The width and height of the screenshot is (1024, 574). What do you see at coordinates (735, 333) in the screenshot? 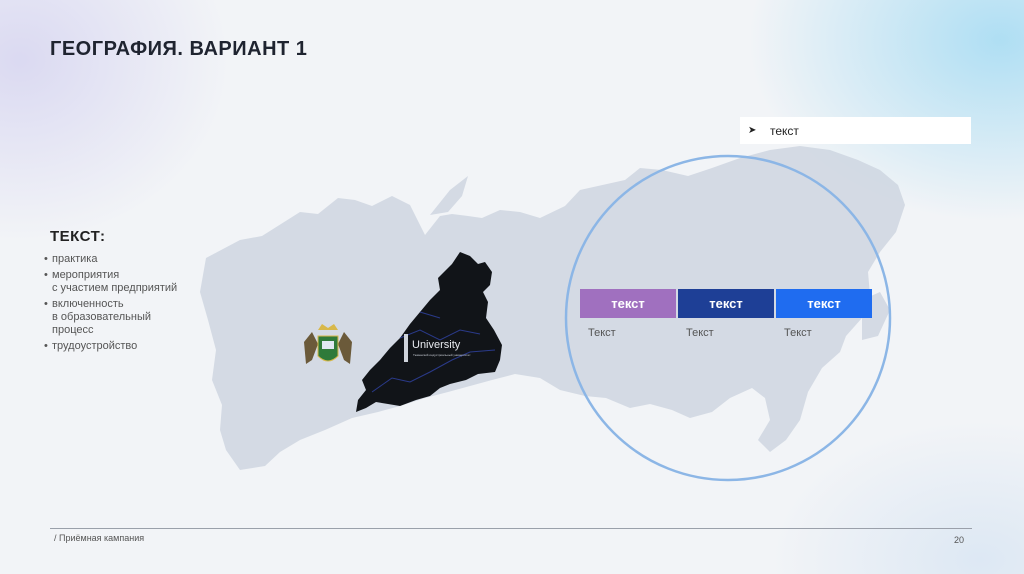
I see `bar-captions: Текст Текст Текст` at bounding box center [735, 333].